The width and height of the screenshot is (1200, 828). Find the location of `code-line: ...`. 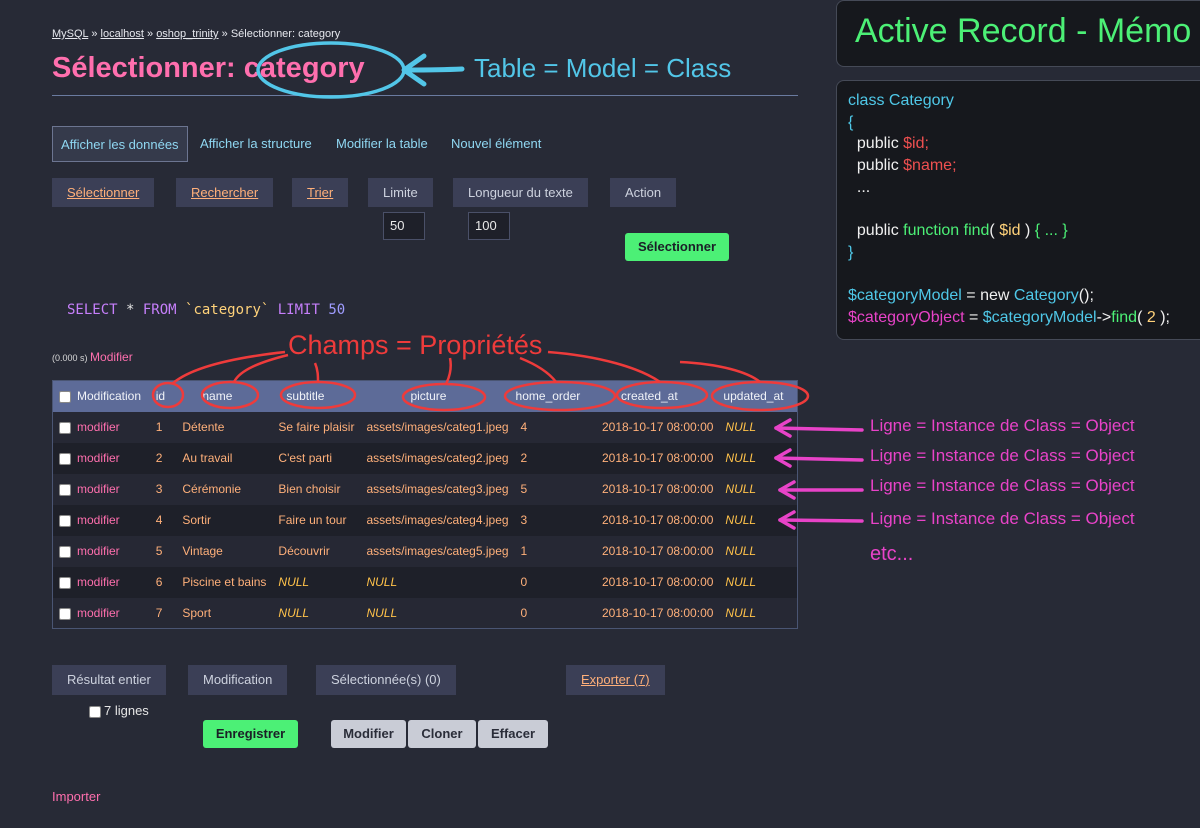

code-line: ... is located at coordinates (859, 187).